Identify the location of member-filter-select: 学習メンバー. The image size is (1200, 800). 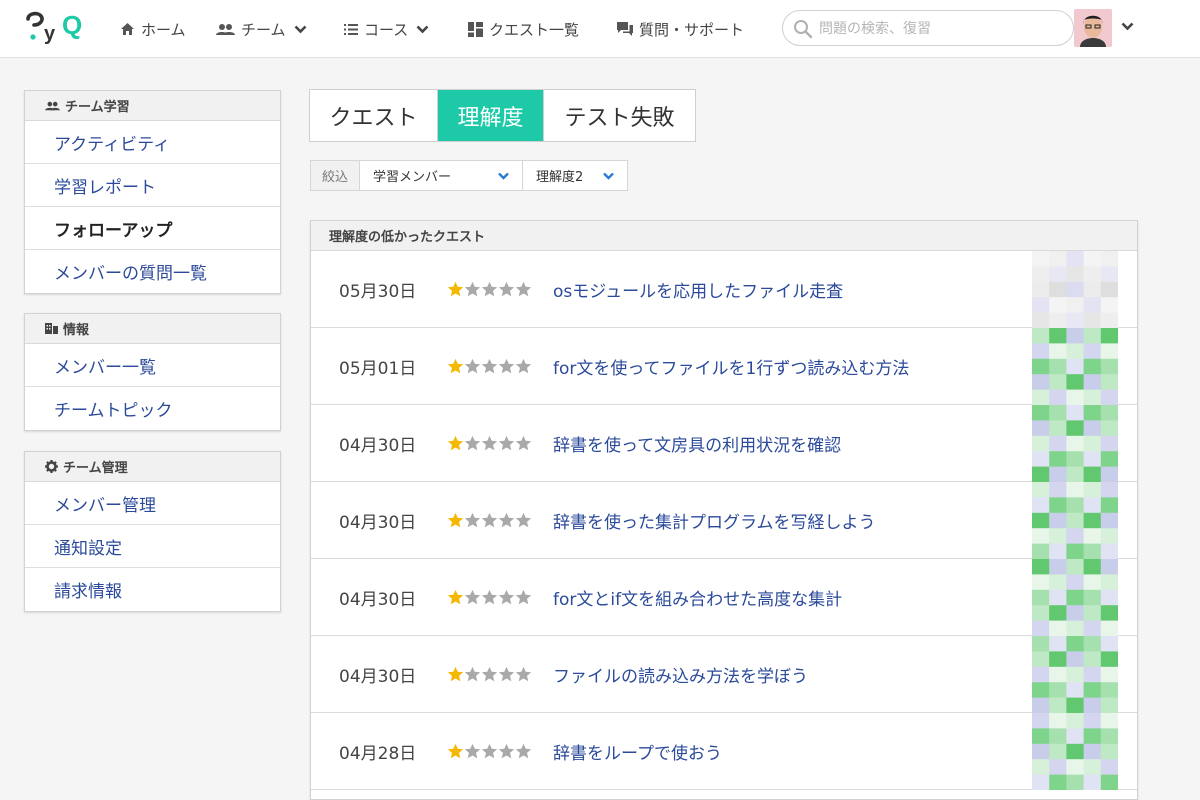
(441, 175).